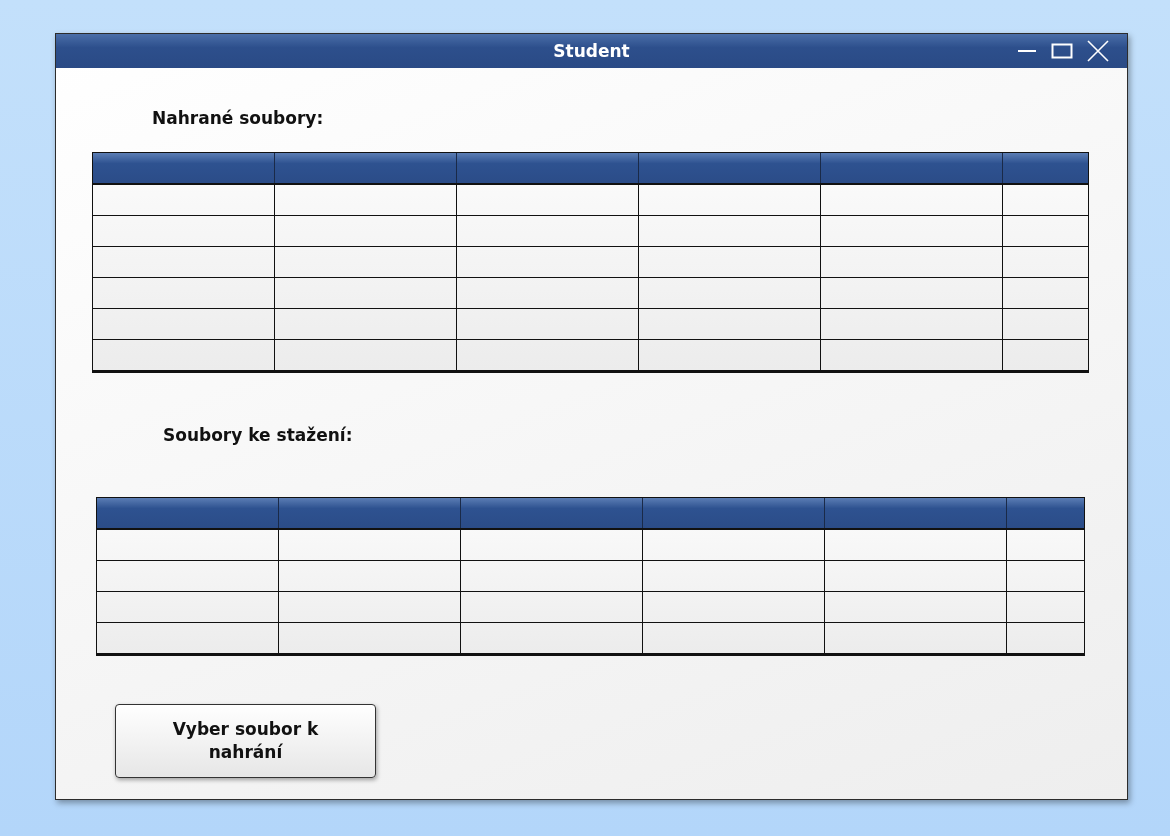  What do you see at coordinates (238, 118) in the screenshot?
I see `section-heading: Nahrané soubory:` at bounding box center [238, 118].